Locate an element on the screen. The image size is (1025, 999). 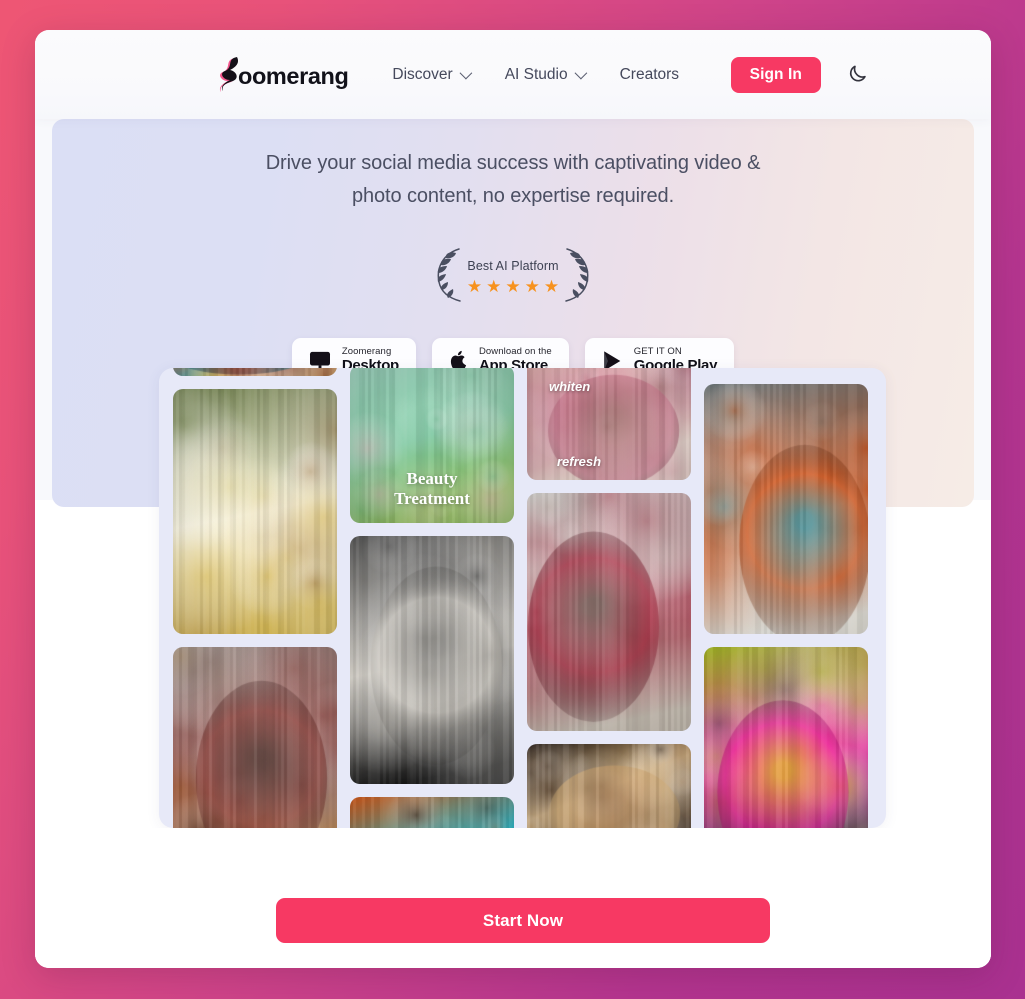
gallery-card-beauty-treatment: Beauty Treatment is located at coordinates (432, 445).